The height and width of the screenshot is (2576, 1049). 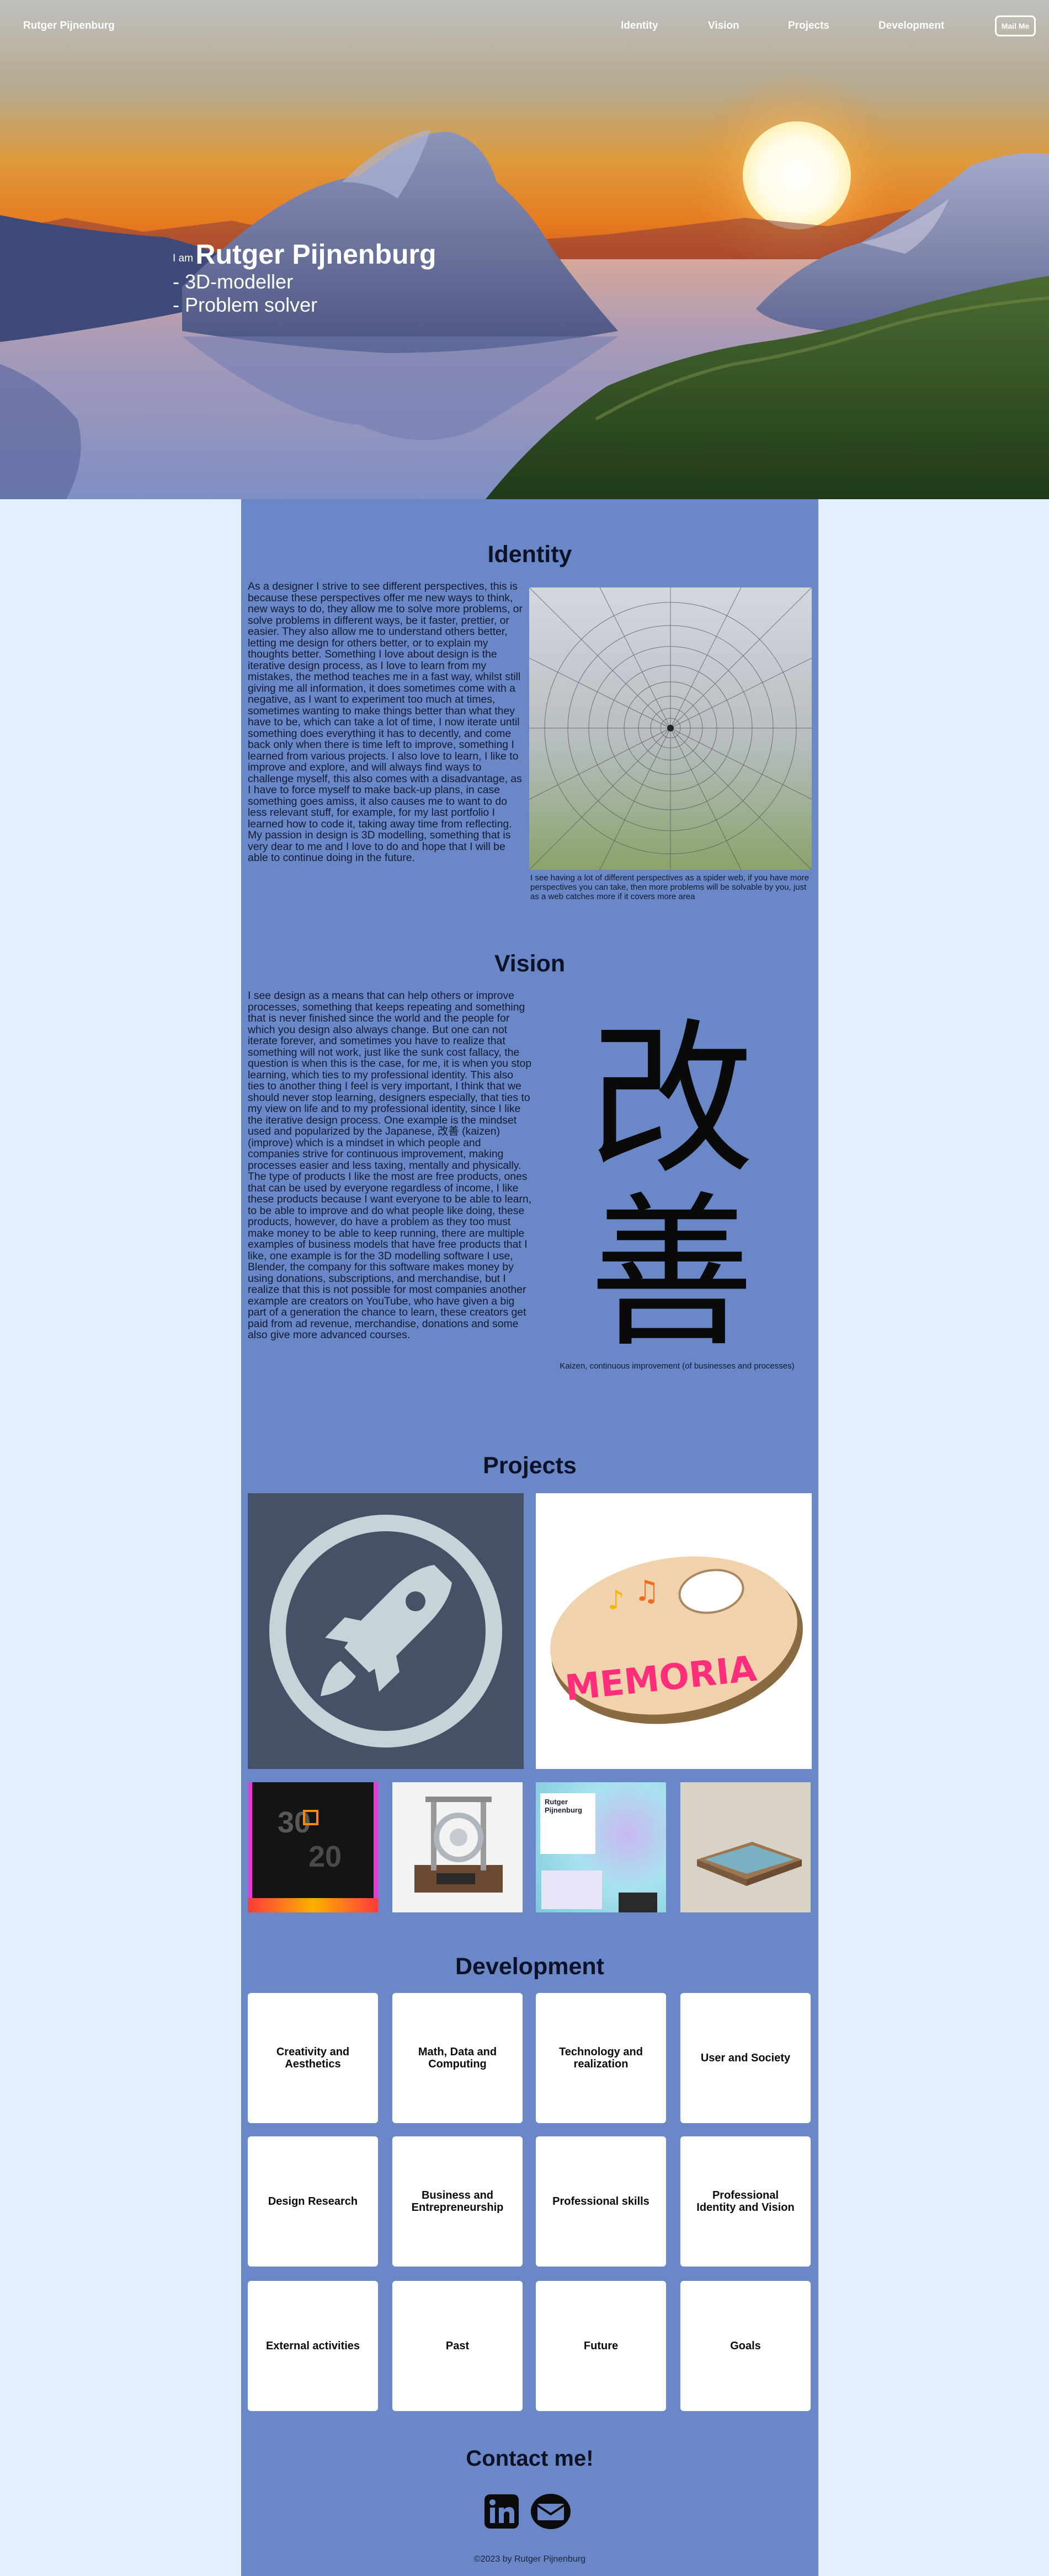 I want to click on kaizen-kanji-1: 改, so click(x=671, y=1100).